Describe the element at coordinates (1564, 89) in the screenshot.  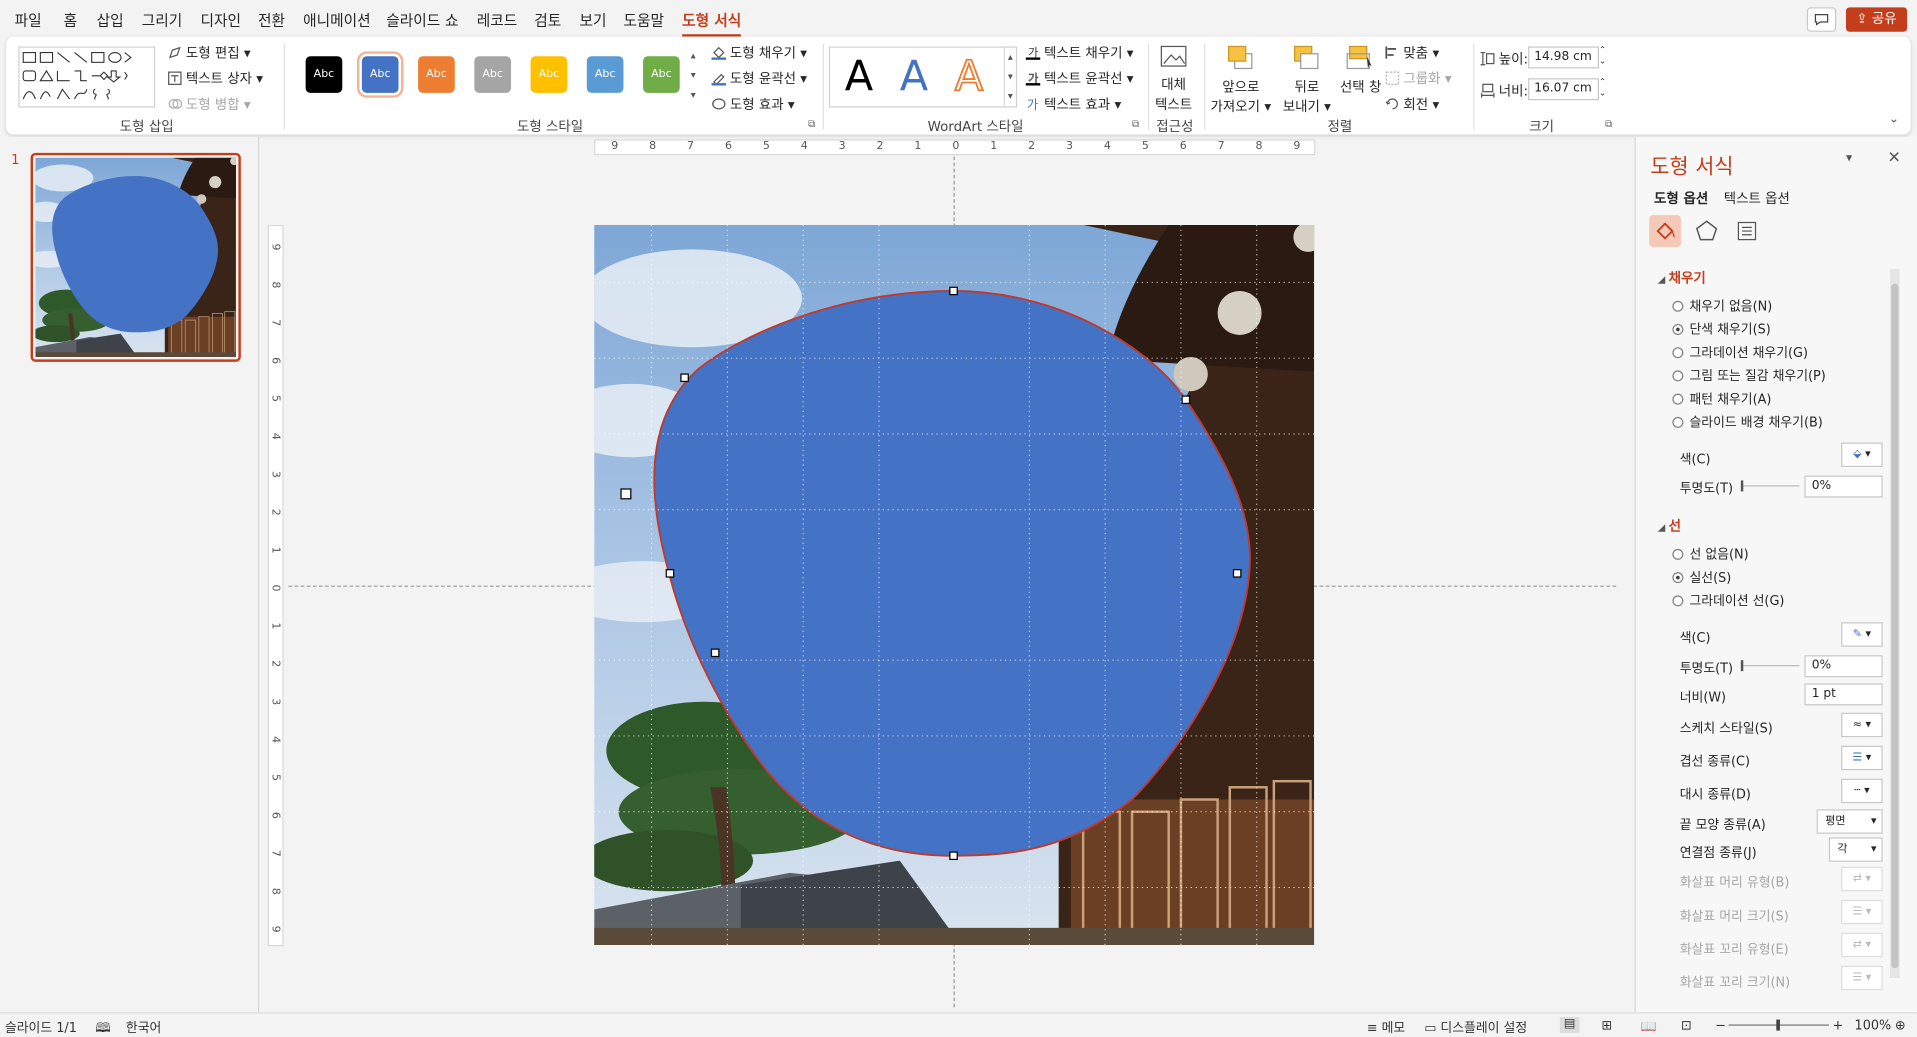
I see `width-input: 16.07 cm` at that location.